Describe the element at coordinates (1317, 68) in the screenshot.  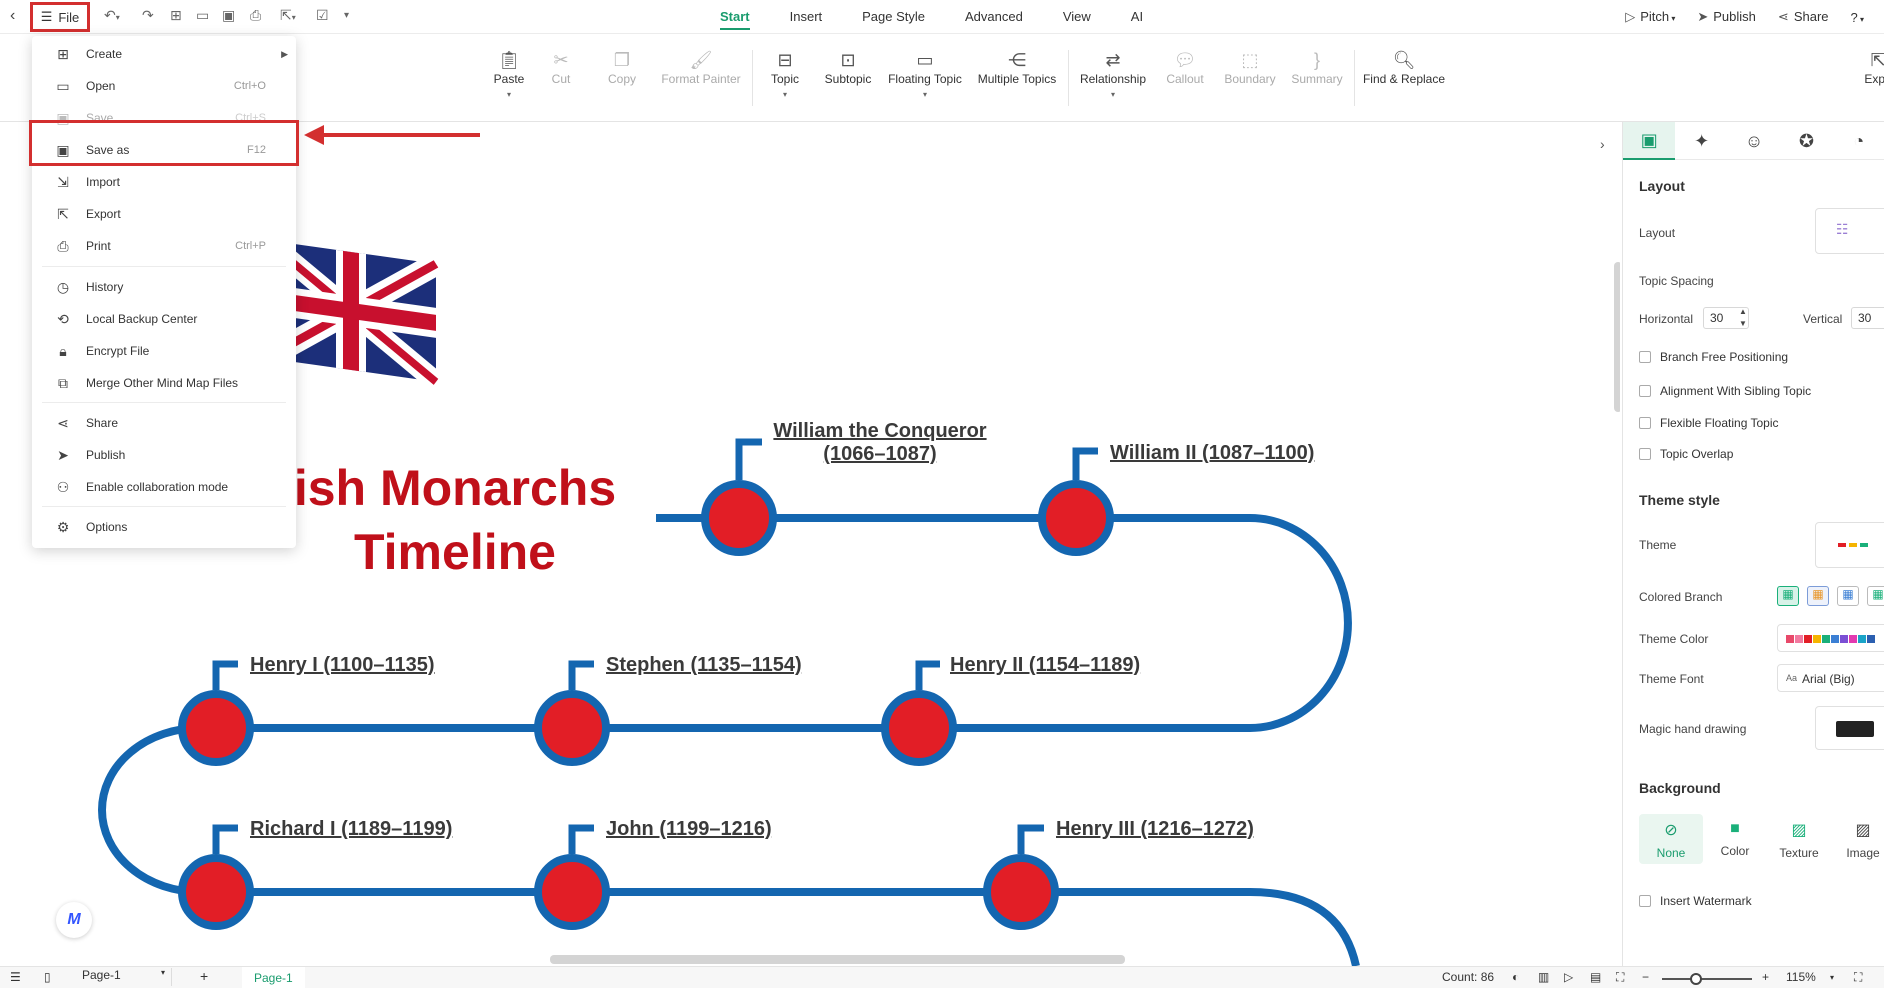
I see `summary-button: } Summary` at that location.